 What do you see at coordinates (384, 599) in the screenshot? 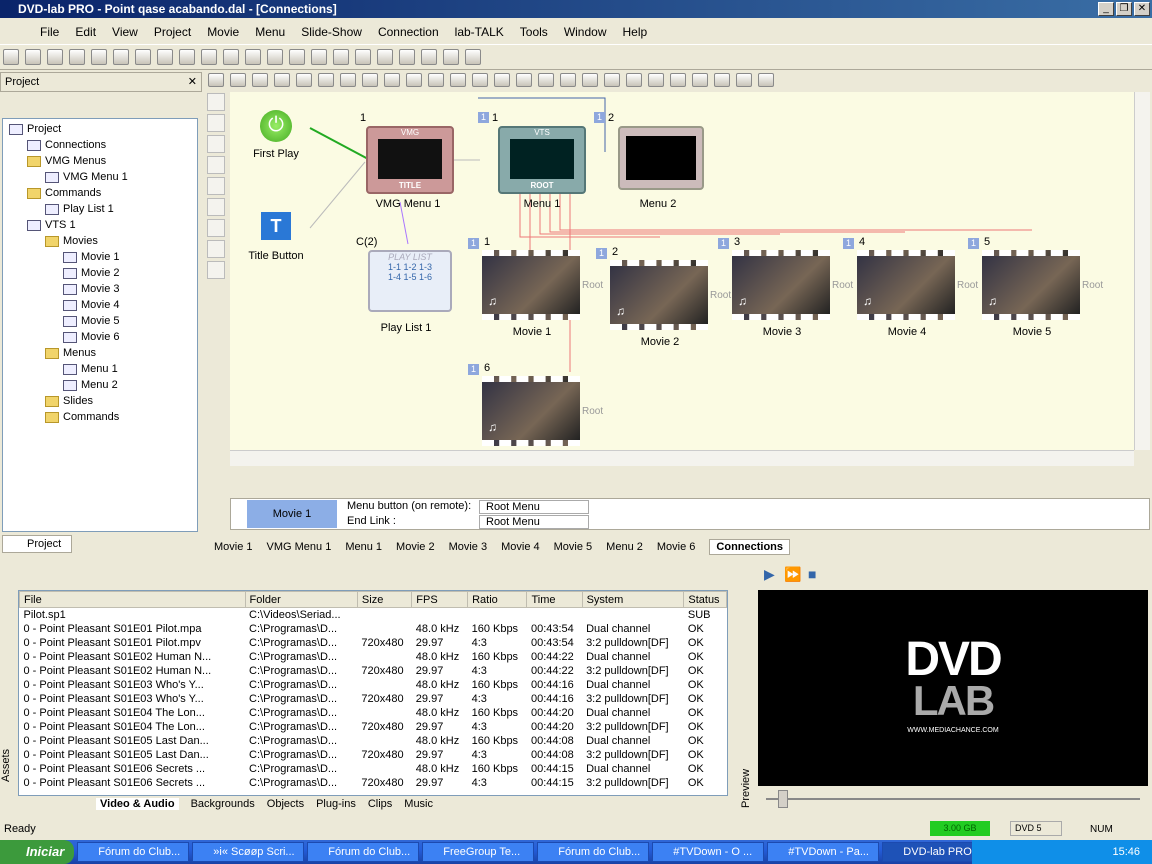
I see `column-header-size: Size` at bounding box center [384, 599].